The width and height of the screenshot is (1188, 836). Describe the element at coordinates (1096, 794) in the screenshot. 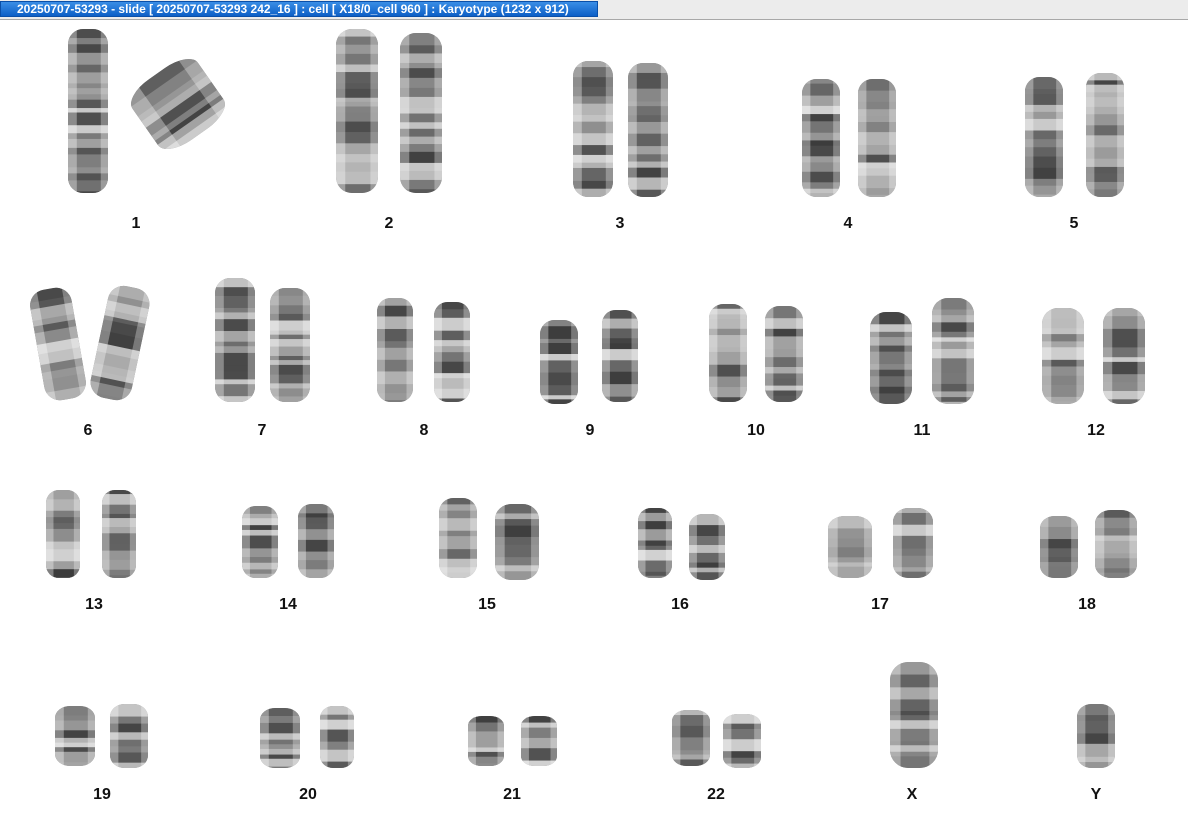

I see `chromosome-label-y: Y` at that location.